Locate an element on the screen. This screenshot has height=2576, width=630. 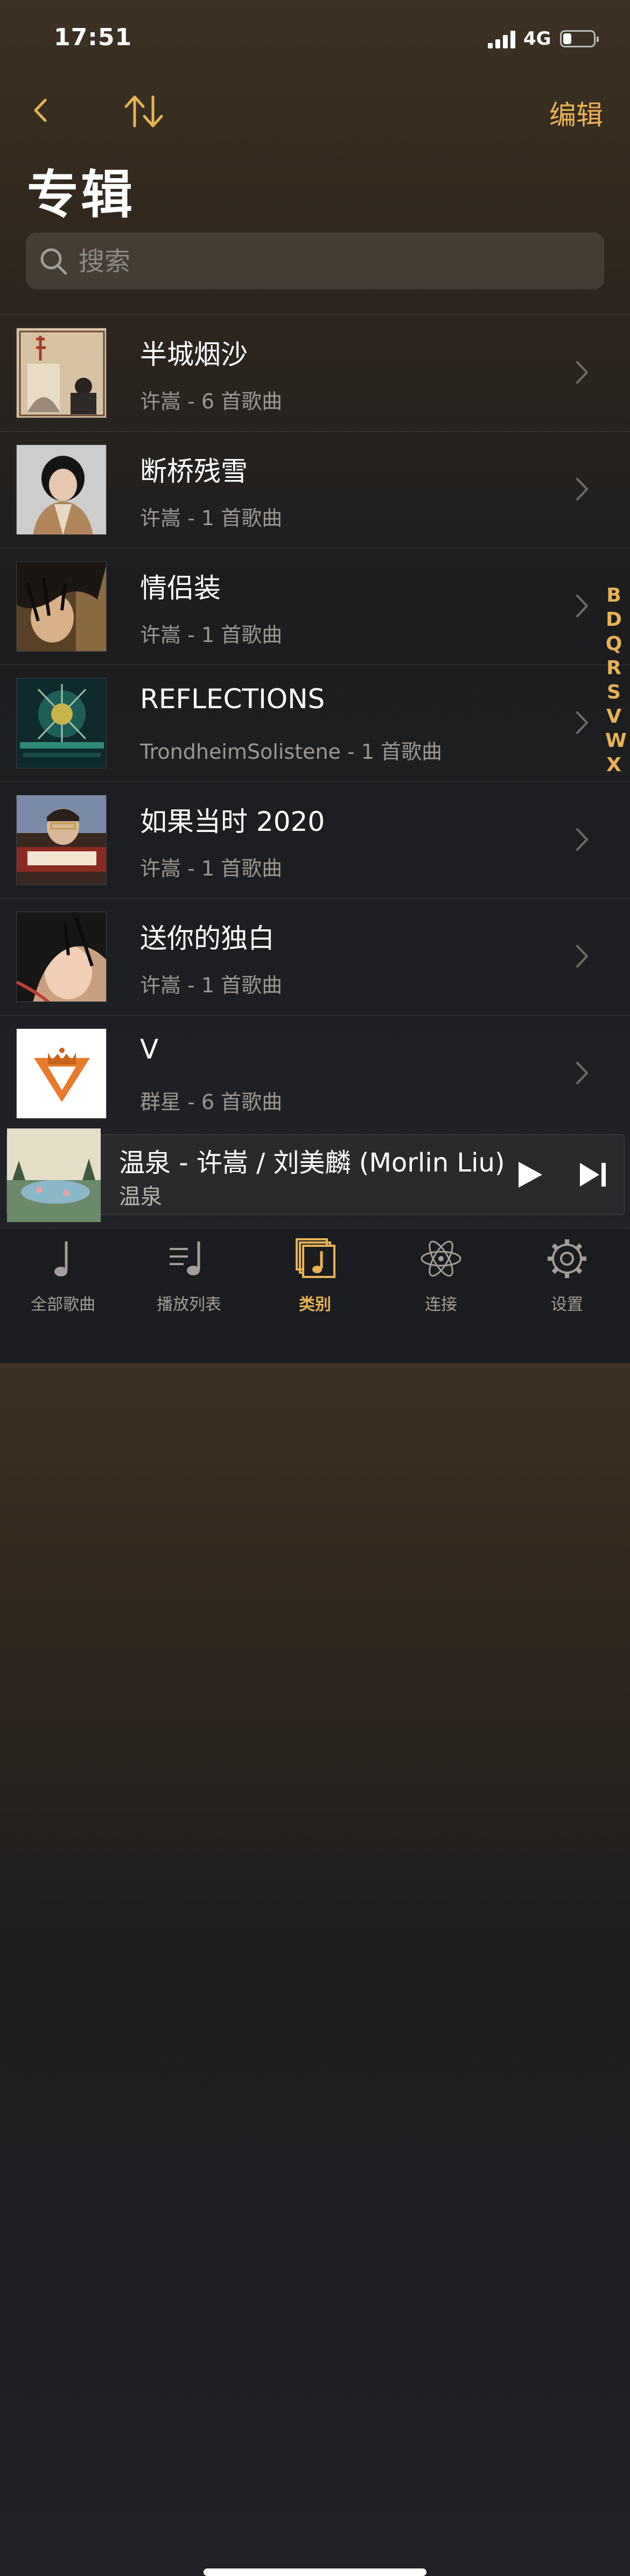
network-label: 4G is located at coordinates (537, 39).